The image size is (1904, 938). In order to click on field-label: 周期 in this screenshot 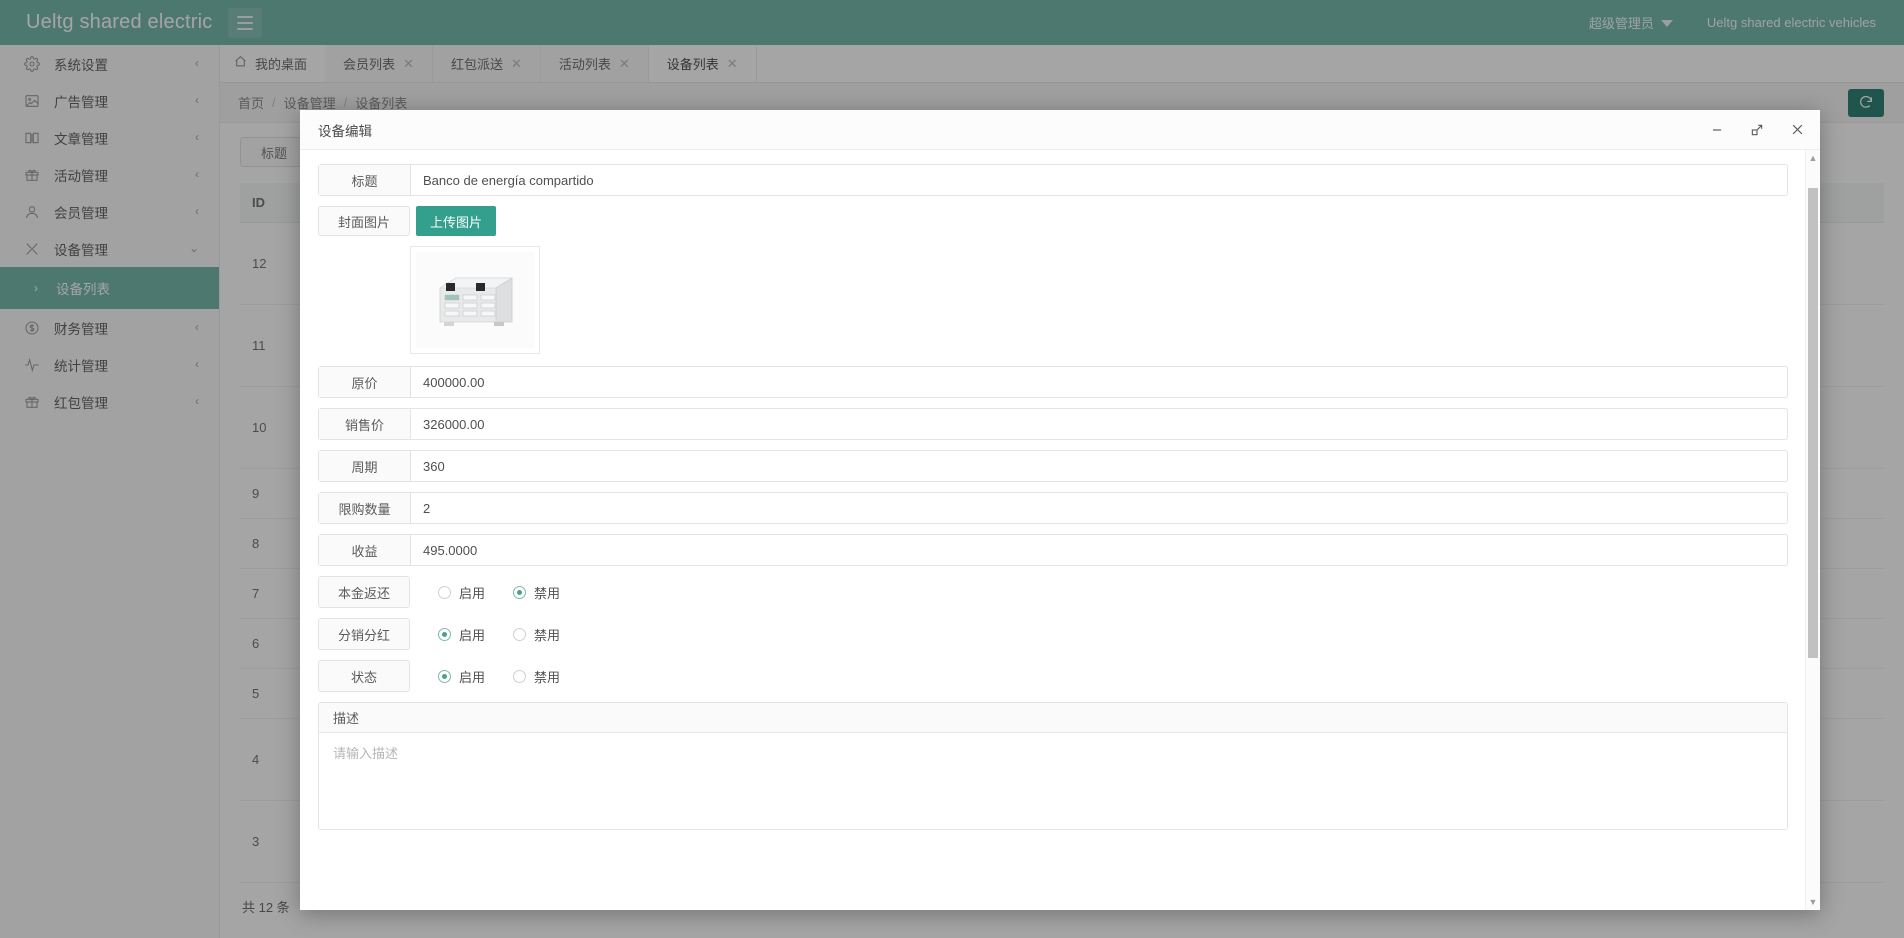, I will do `click(365, 466)`.